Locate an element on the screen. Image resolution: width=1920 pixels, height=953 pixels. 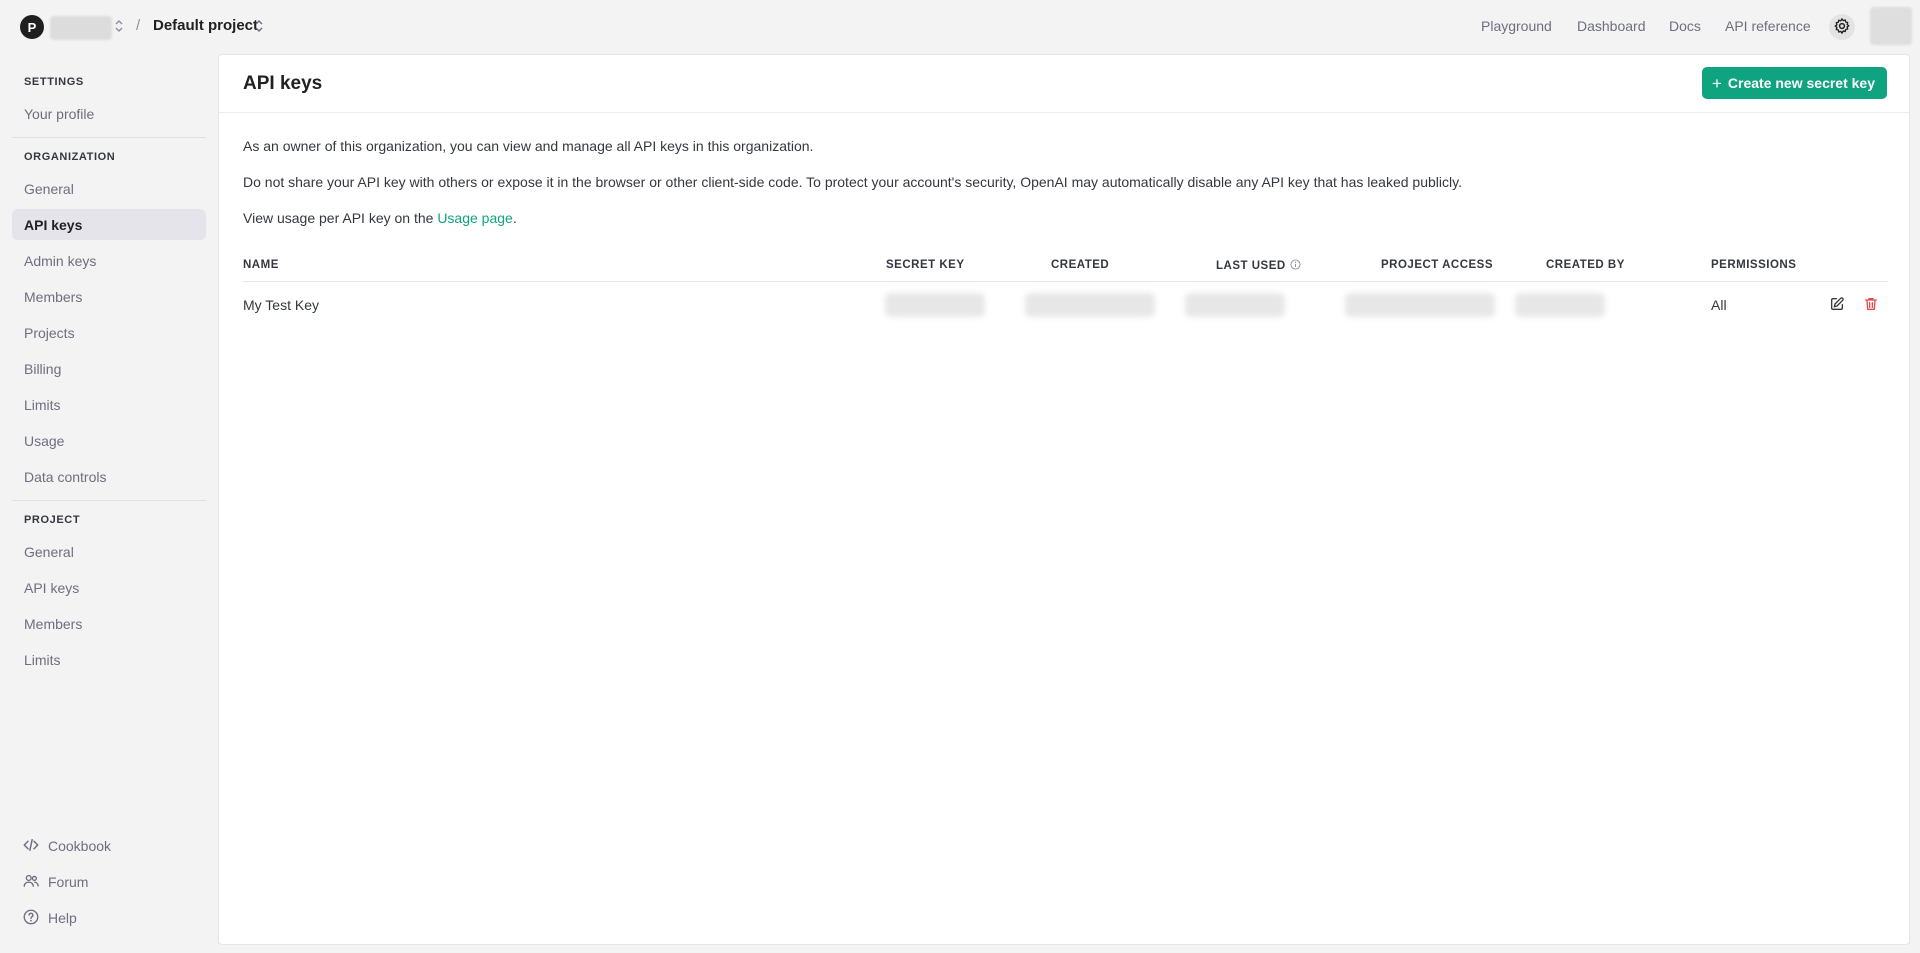
edit-icon is located at coordinates (1837, 305).